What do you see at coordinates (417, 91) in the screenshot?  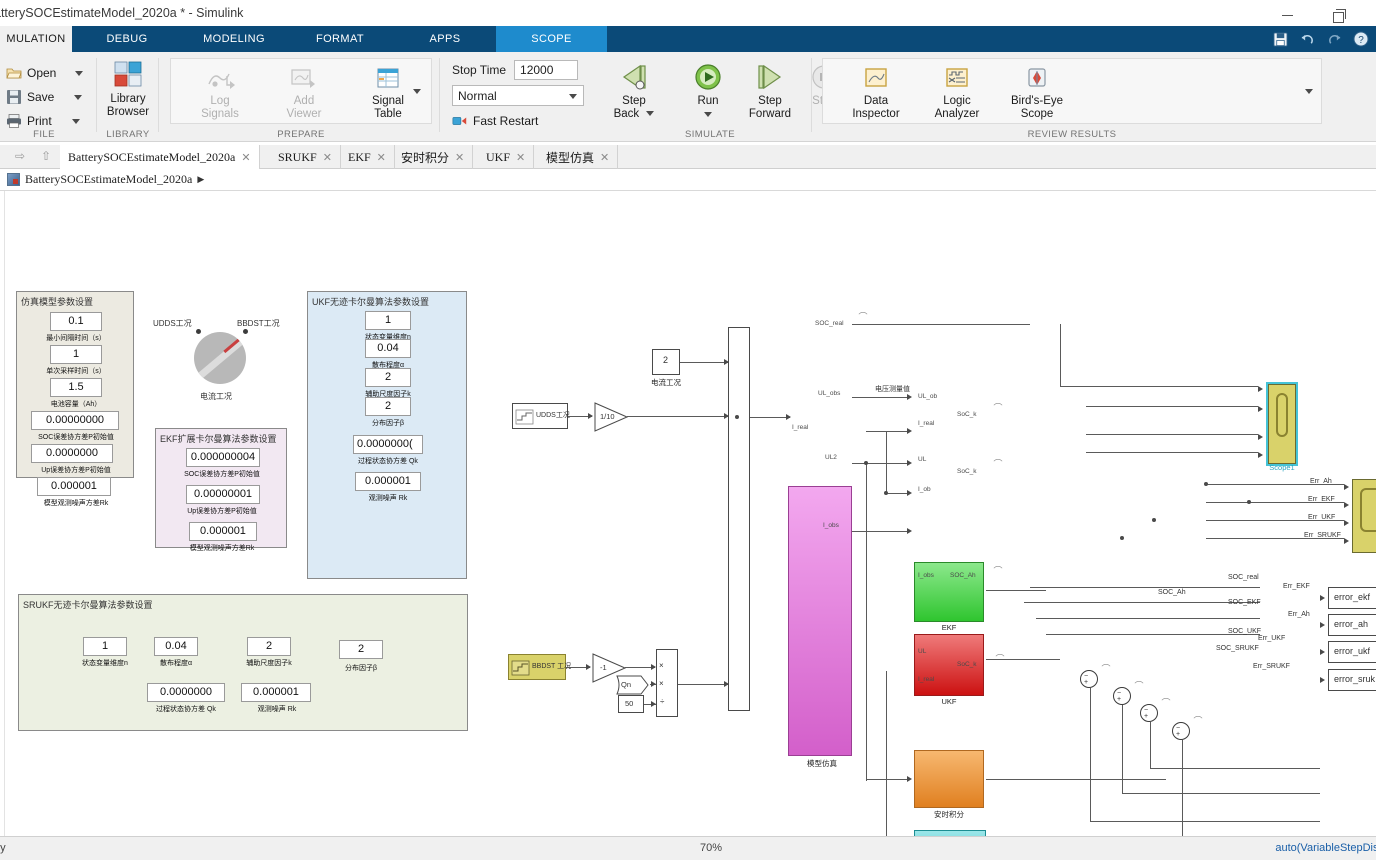 I see `prepare-overflow-button` at bounding box center [417, 91].